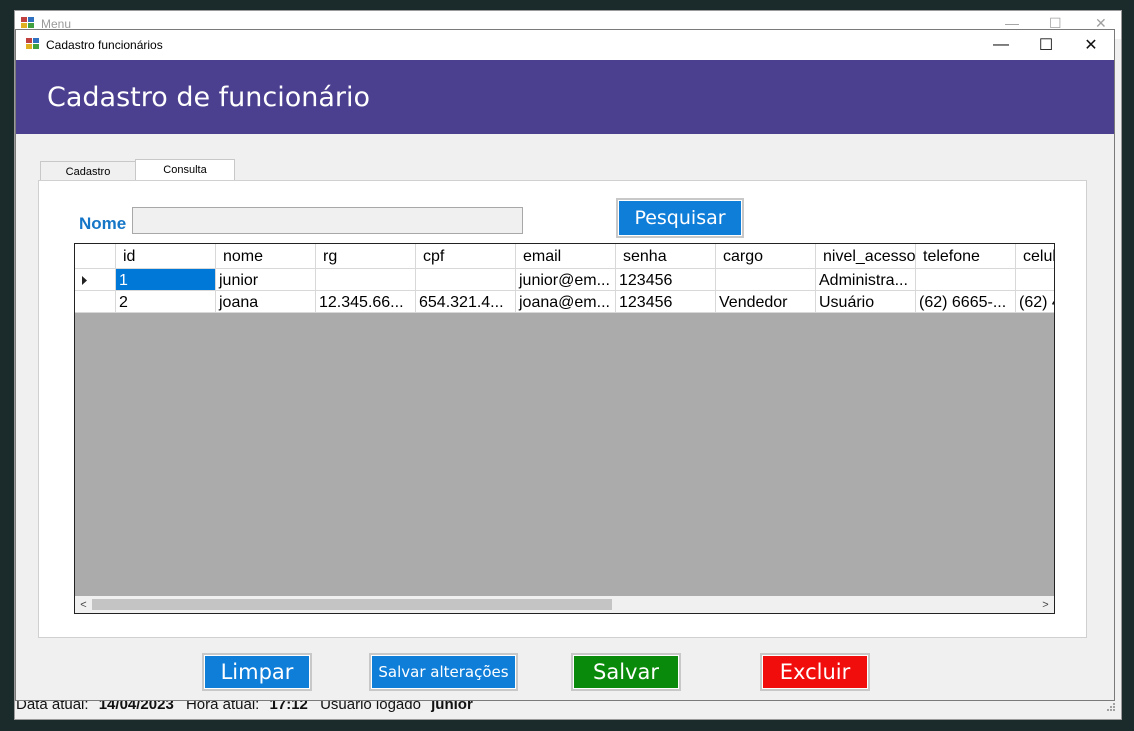  I want to click on limpar-button: Limpar, so click(257, 672).